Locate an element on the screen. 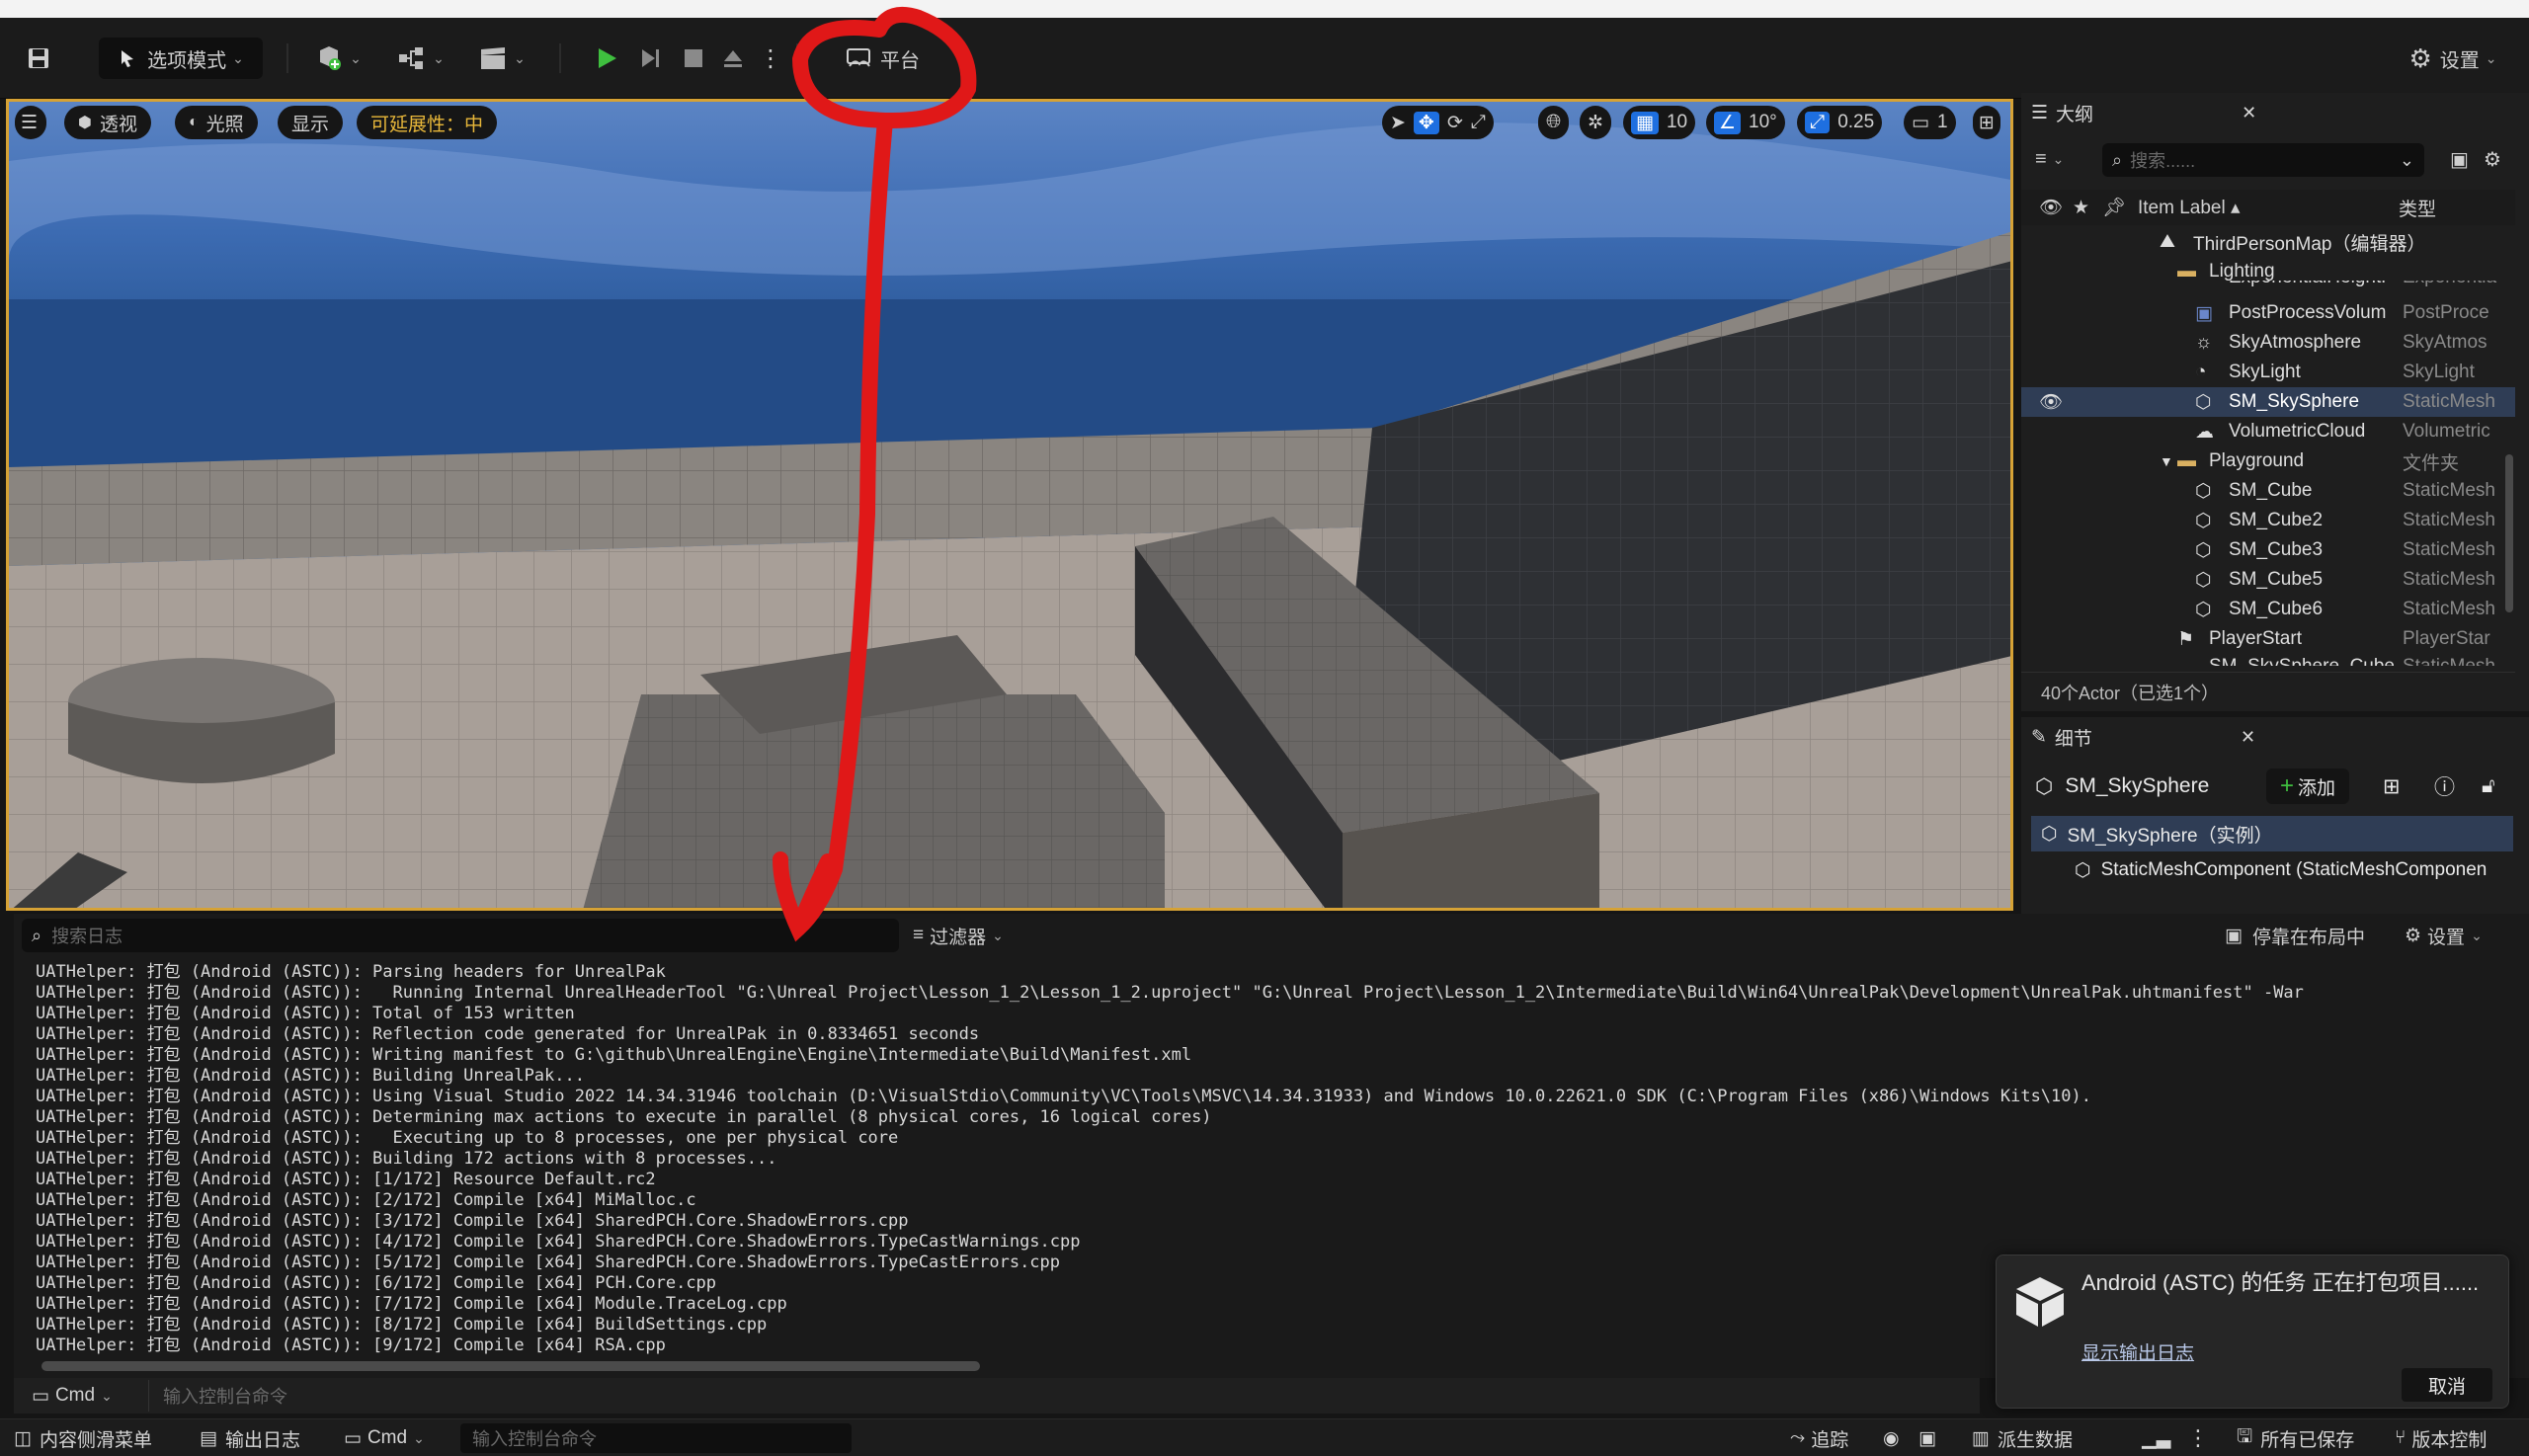 This screenshot has width=2529, height=1456. outliner-filter-button: ≡ ⌄ is located at coordinates (2049, 159).